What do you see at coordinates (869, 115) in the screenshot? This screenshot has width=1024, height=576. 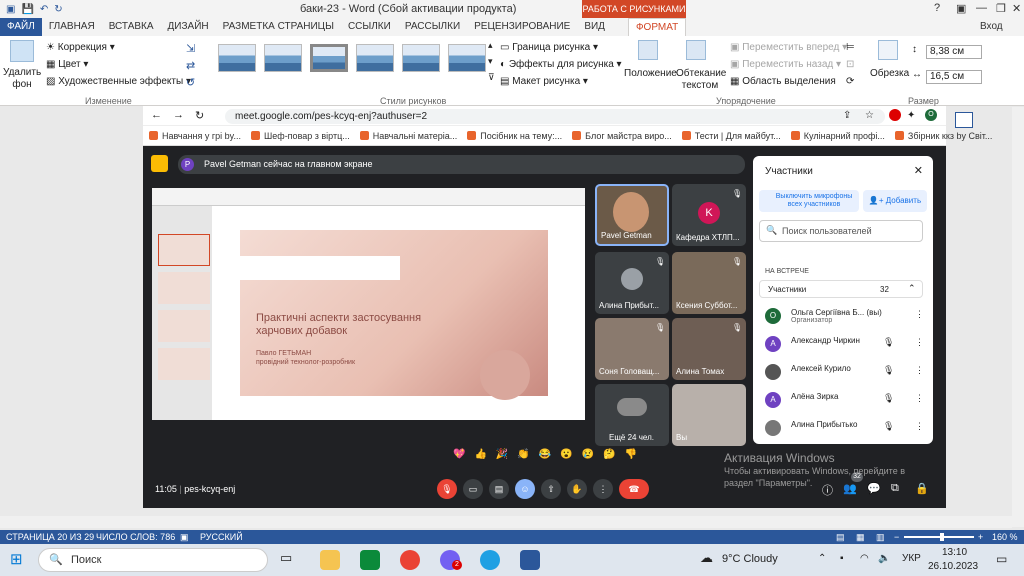 I see `bookmark-star-icon: ☆` at bounding box center [869, 115].